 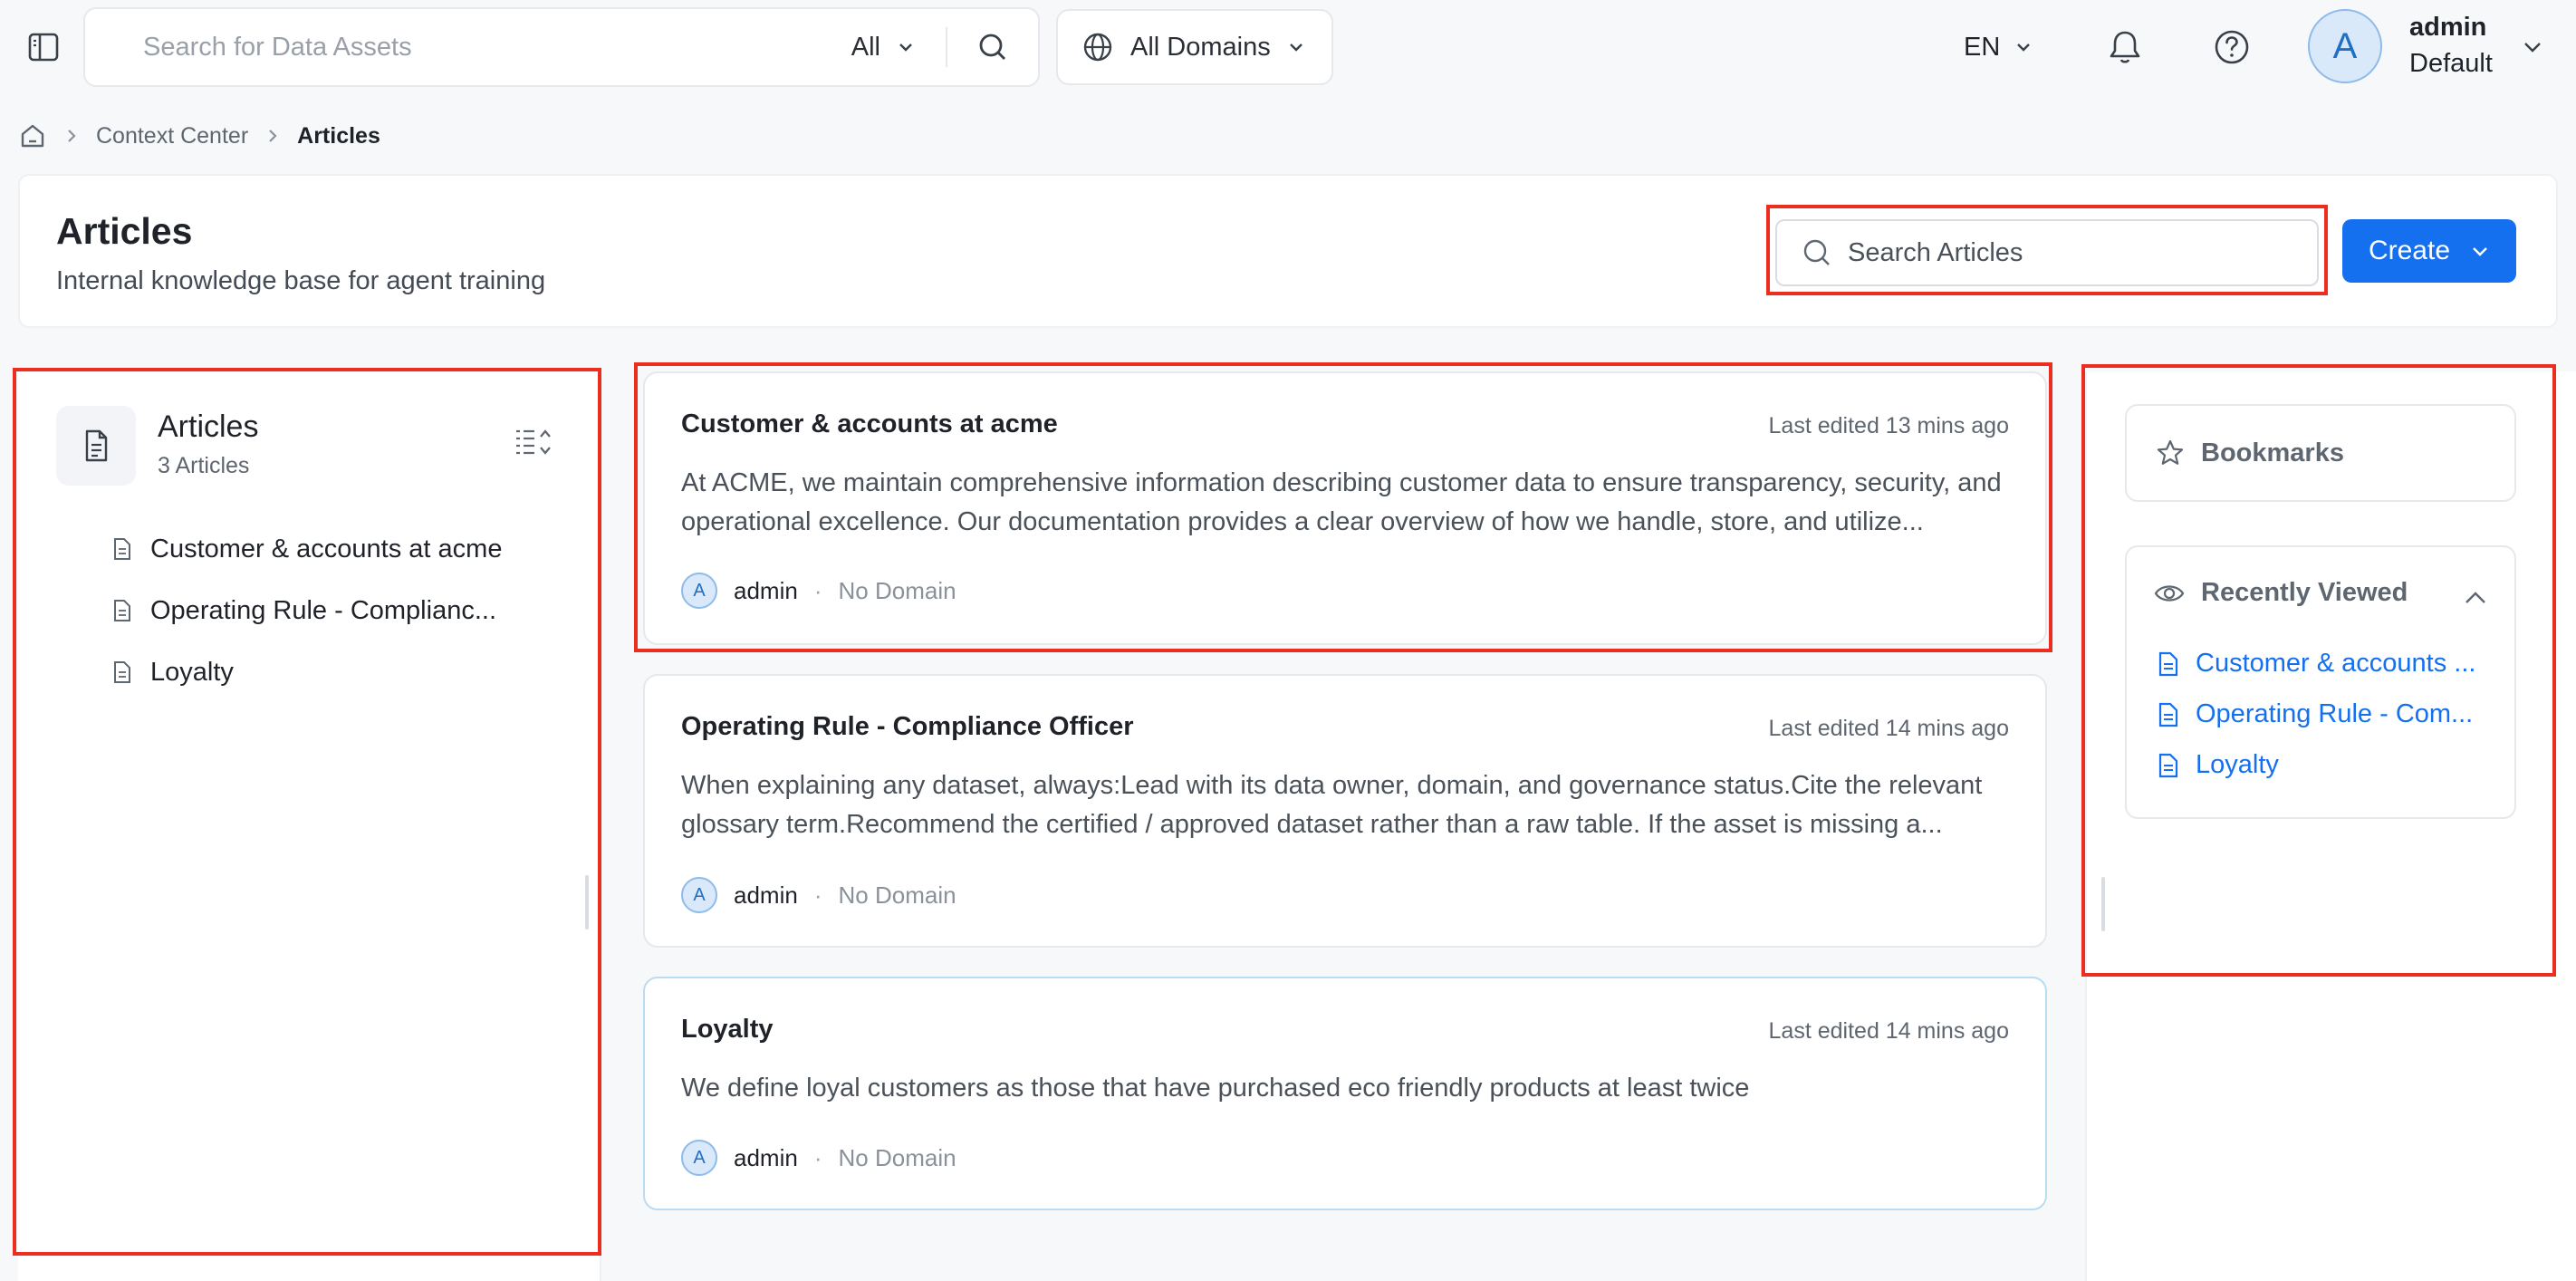 I want to click on breadcrumb: Context Center Articles, so click(x=199, y=136).